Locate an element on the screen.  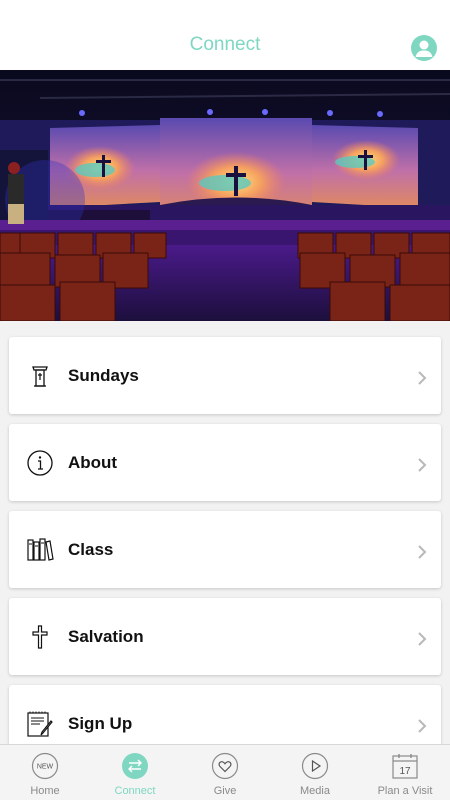
calendar-icon: 17 is located at coordinates (405, 766).